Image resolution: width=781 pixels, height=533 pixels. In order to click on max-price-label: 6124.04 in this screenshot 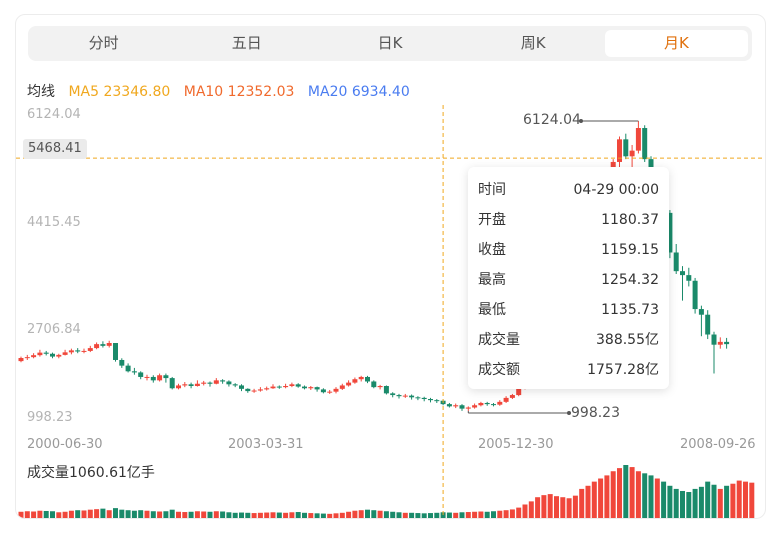, I will do `click(552, 120)`.